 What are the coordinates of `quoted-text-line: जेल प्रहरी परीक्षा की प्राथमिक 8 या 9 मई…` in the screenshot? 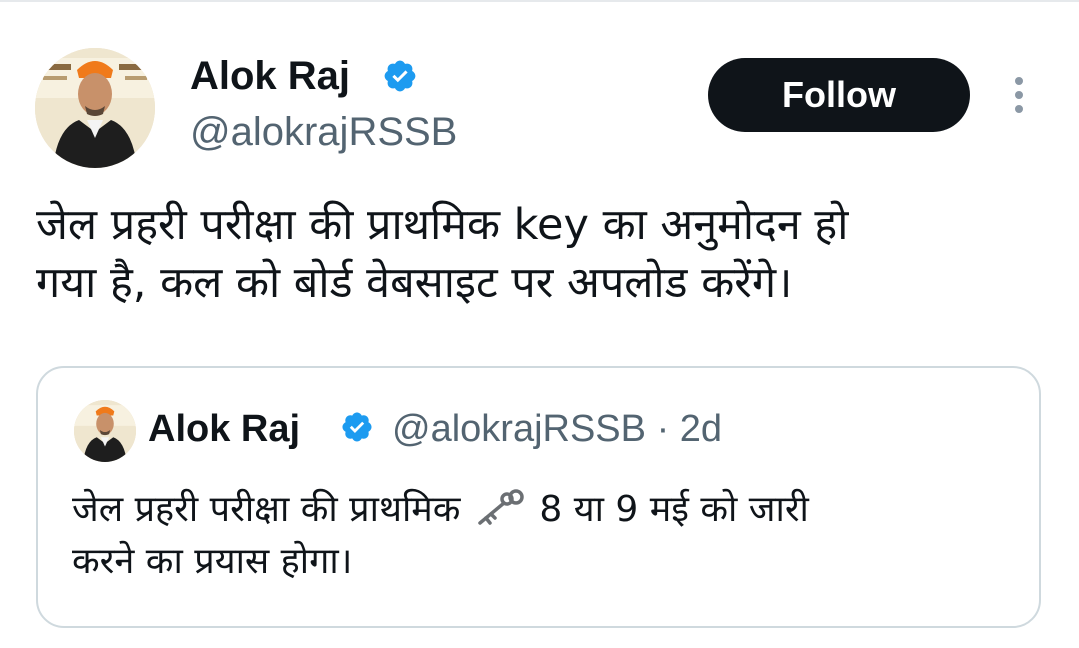 It's located at (552, 510).